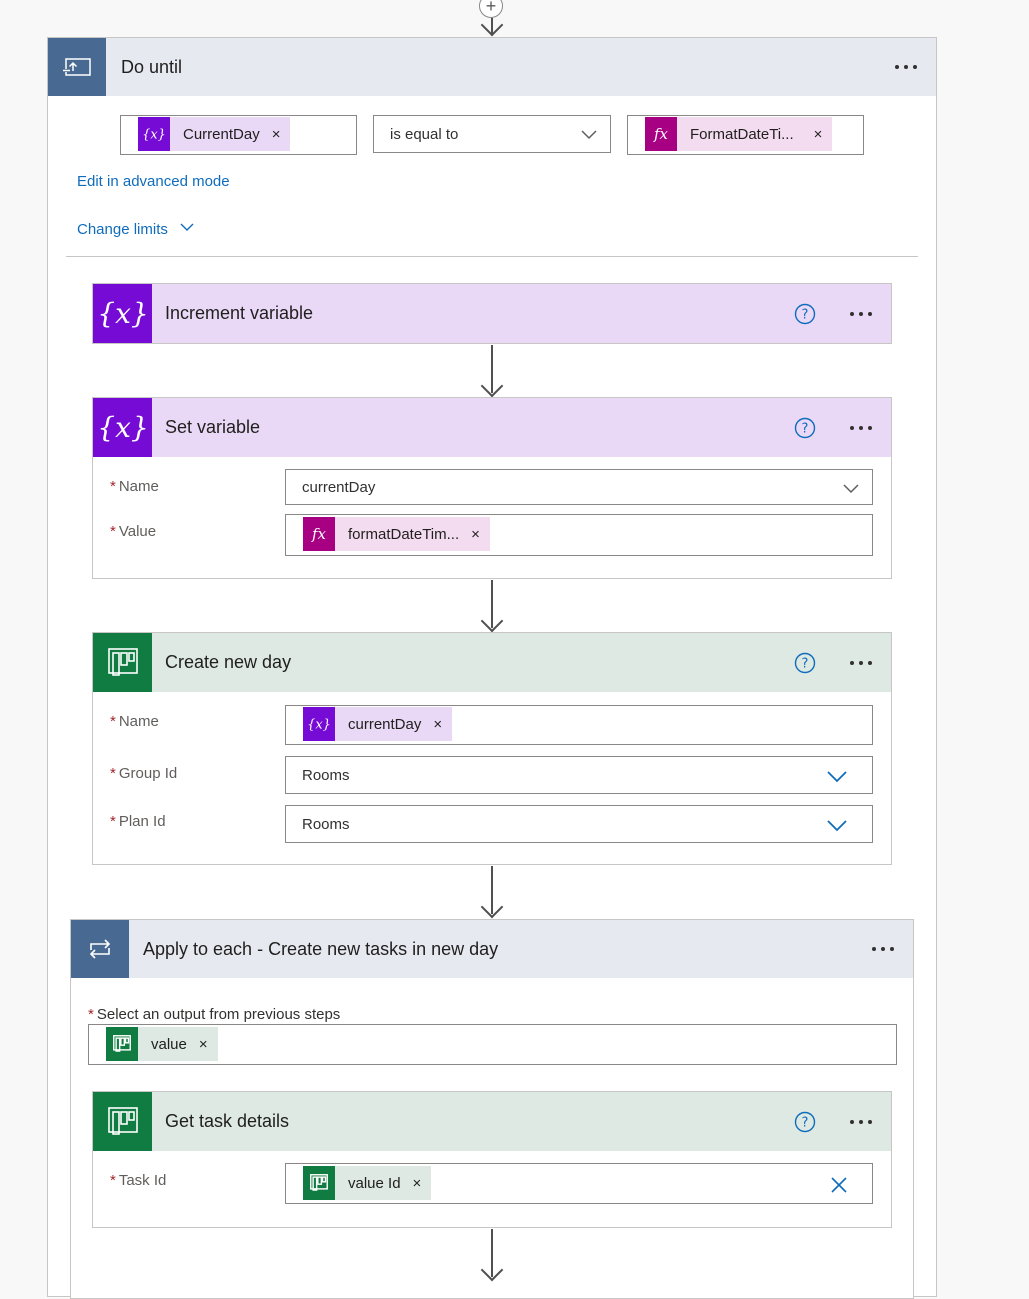  I want to click on edit-advanced-link: Edit in advanced mode, so click(153, 181).